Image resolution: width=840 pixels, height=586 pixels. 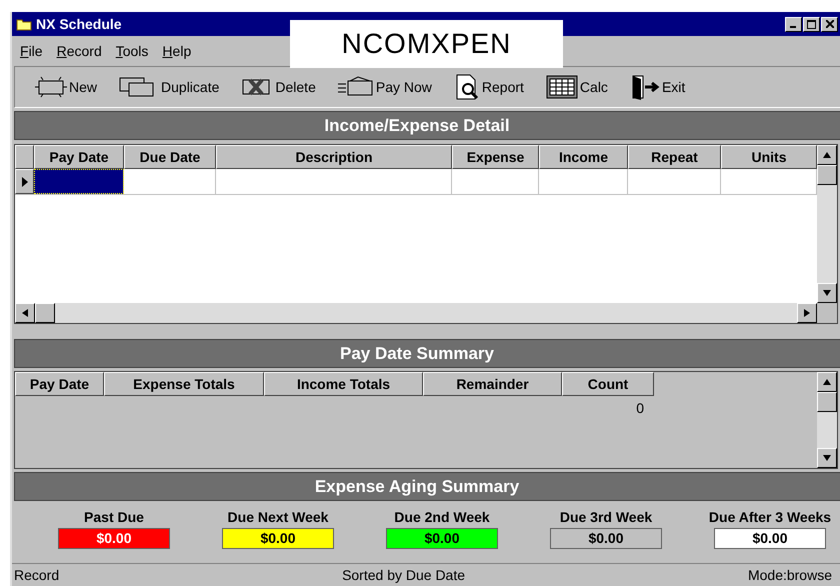 What do you see at coordinates (807, 313) in the screenshot?
I see `right-arrow-icon` at bounding box center [807, 313].